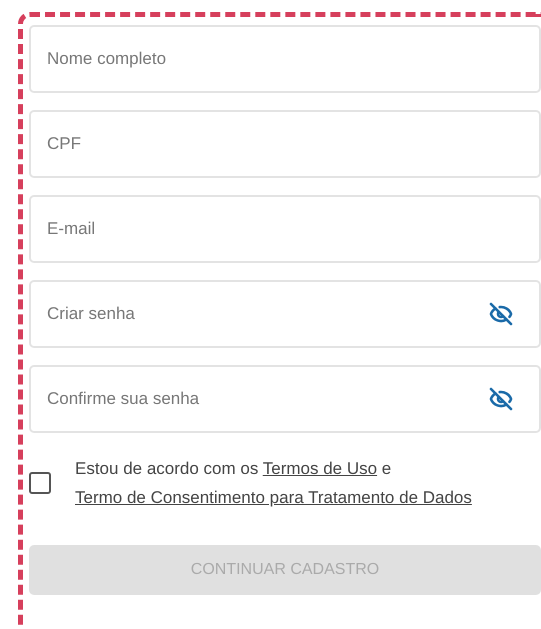 The image size is (541, 629). What do you see at coordinates (285, 229) in the screenshot?
I see `input-field: E-mail` at bounding box center [285, 229].